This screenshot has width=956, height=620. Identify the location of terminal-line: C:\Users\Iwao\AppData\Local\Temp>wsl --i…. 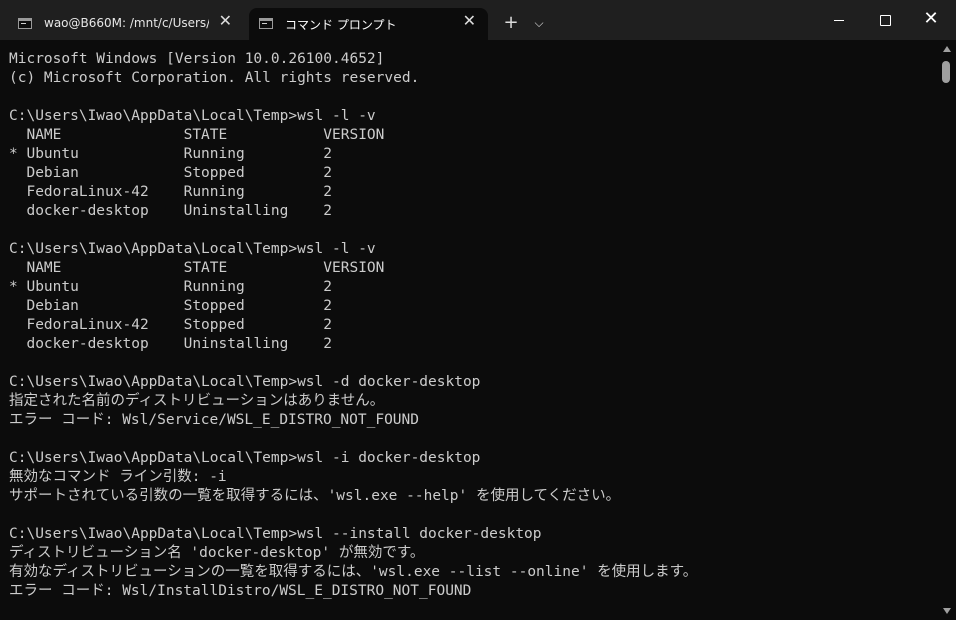
(275, 534).